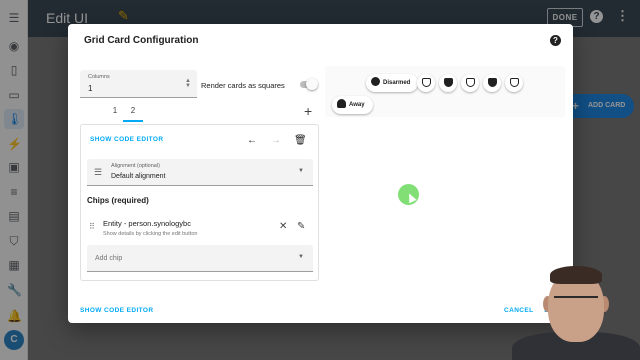  What do you see at coordinates (200, 112) in the screenshot?
I see `card-tabs: 1 2` at bounding box center [200, 112].